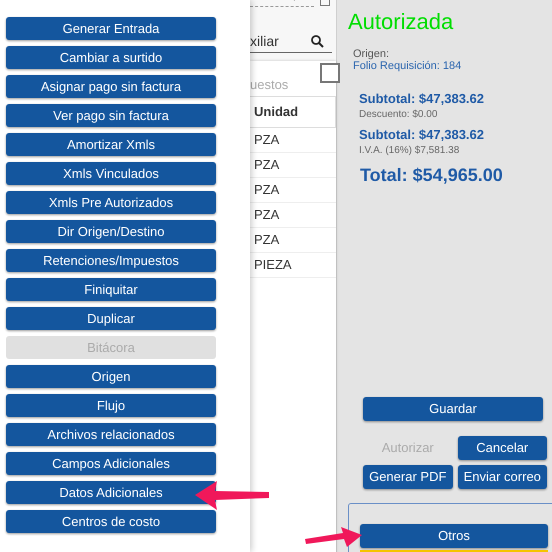  Describe the element at coordinates (502, 477) in the screenshot. I see `action-button: Enviar correo` at that location.